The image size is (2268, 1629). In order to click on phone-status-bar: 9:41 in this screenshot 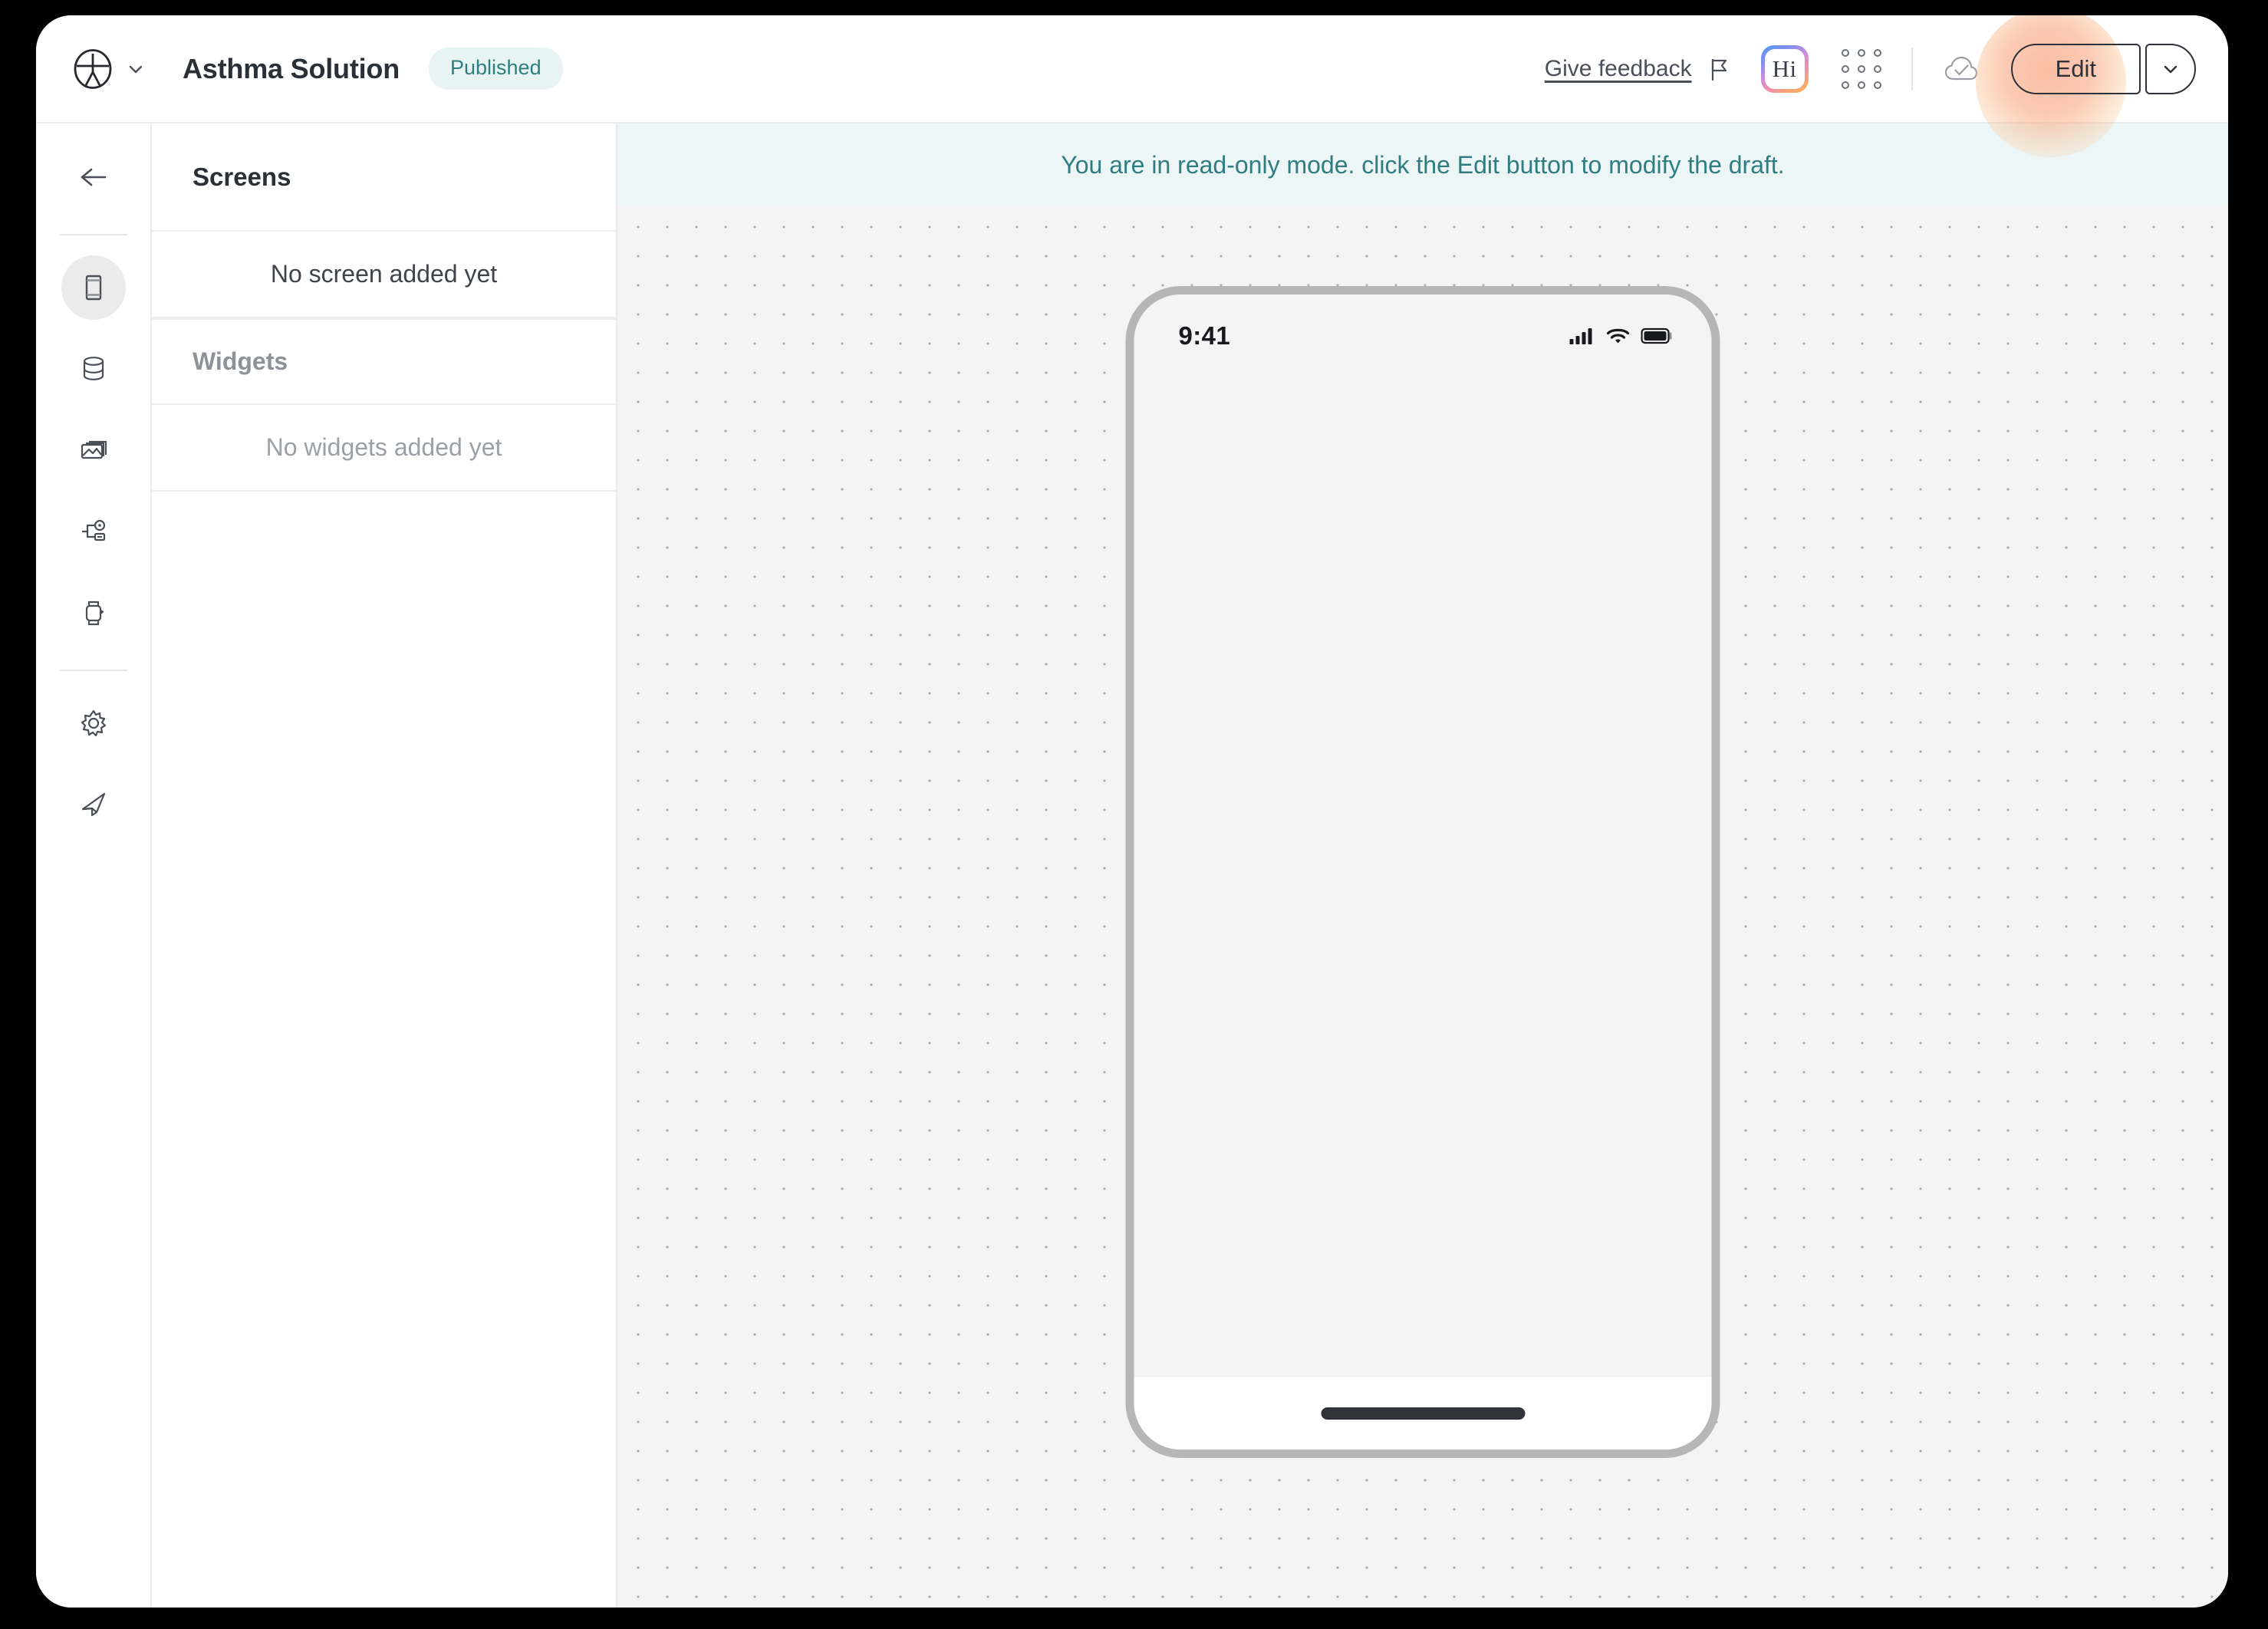, I will do `click(1423, 331)`.